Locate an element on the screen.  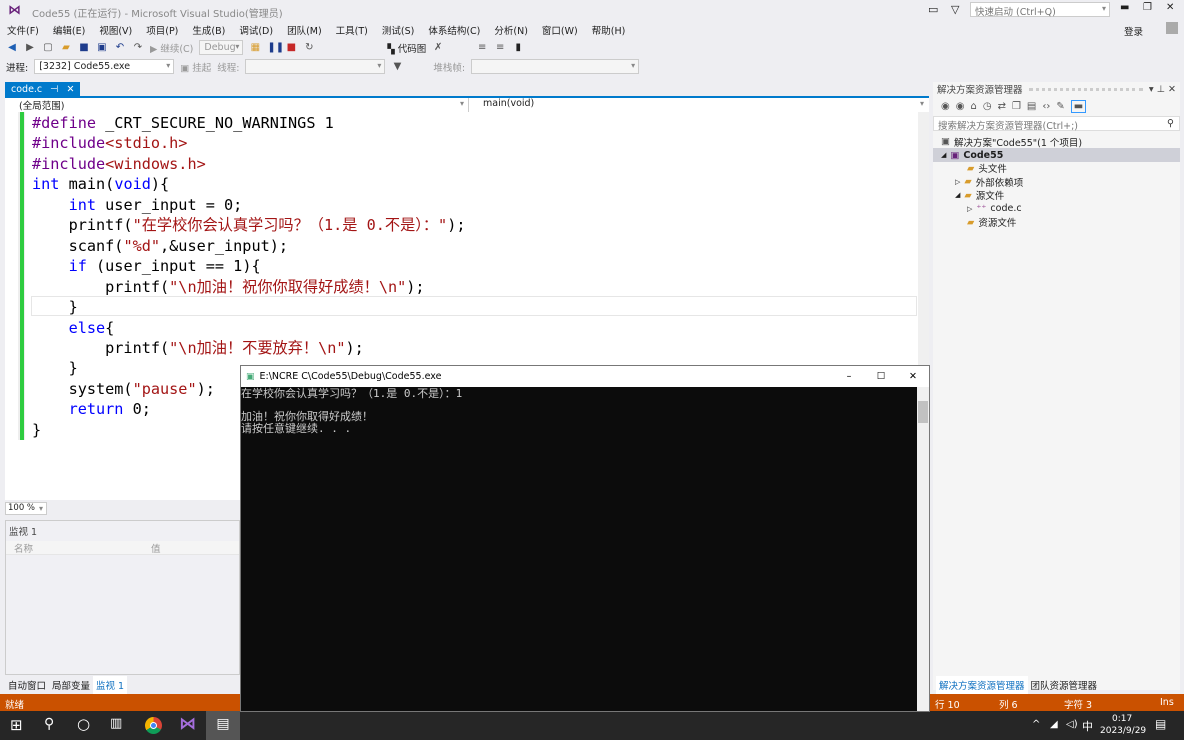
tab-code-c: code.c ⊣ ✕ is located at coordinates (43, 89).